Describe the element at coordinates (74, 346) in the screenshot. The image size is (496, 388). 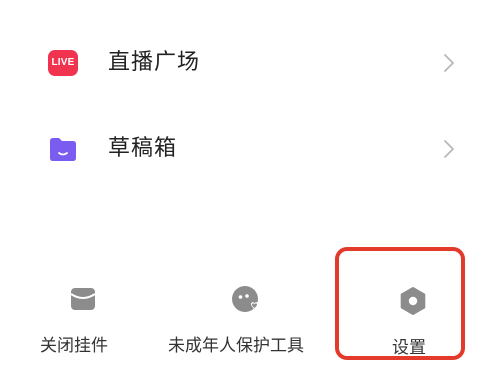
I see `close-widget-label: 关闭挂件` at that location.